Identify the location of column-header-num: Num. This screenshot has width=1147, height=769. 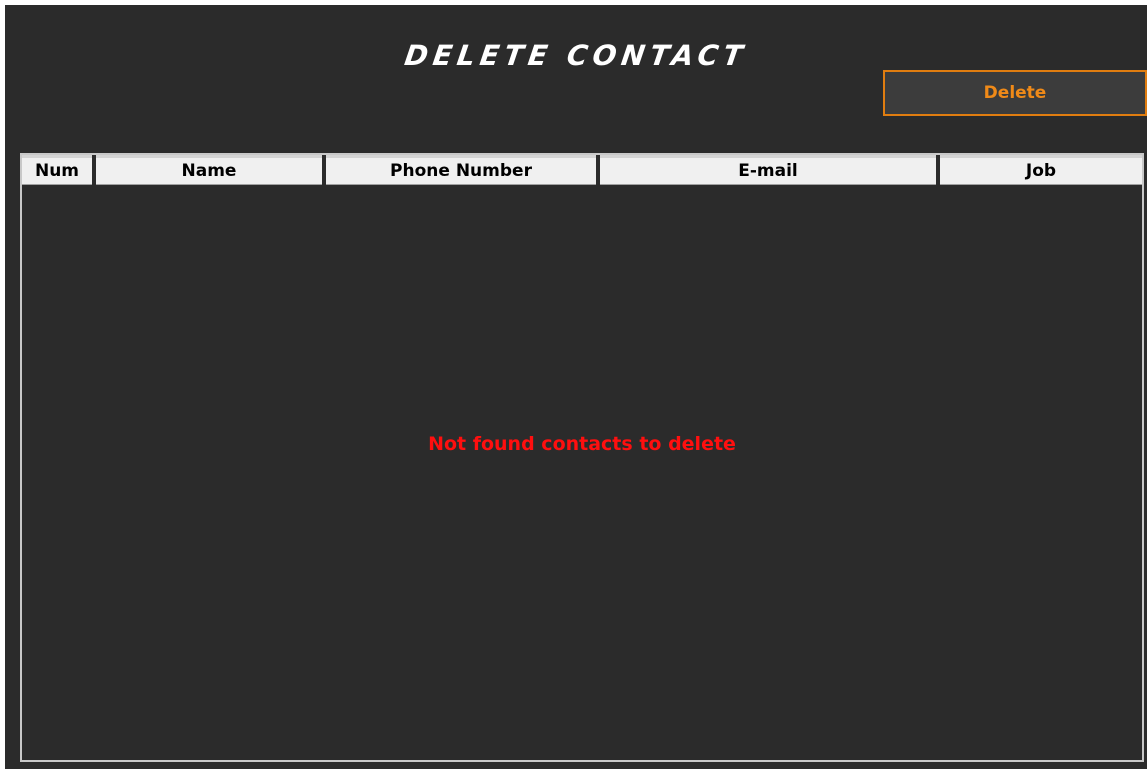
(57, 170).